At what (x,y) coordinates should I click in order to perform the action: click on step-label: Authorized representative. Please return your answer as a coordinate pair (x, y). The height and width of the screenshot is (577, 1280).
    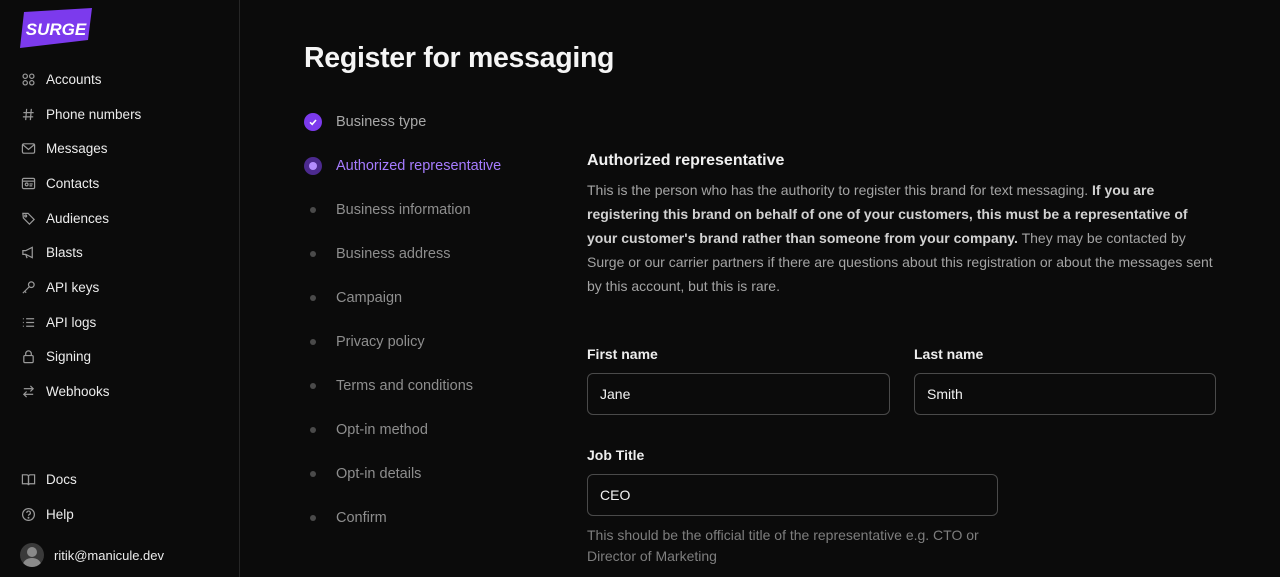
    Looking at the image, I should click on (419, 166).